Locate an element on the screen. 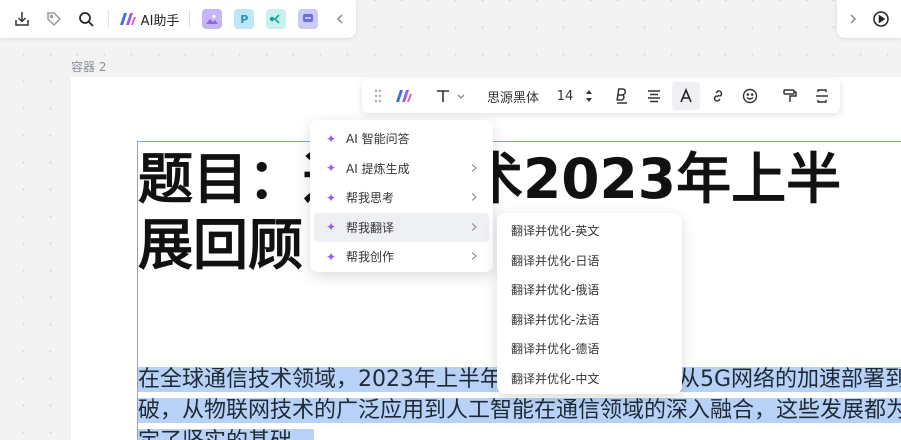 Image resolution: width=901 pixels, height=440 pixels. ai-menu-item-think: ✦ 帮我思考 is located at coordinates (401, 198).